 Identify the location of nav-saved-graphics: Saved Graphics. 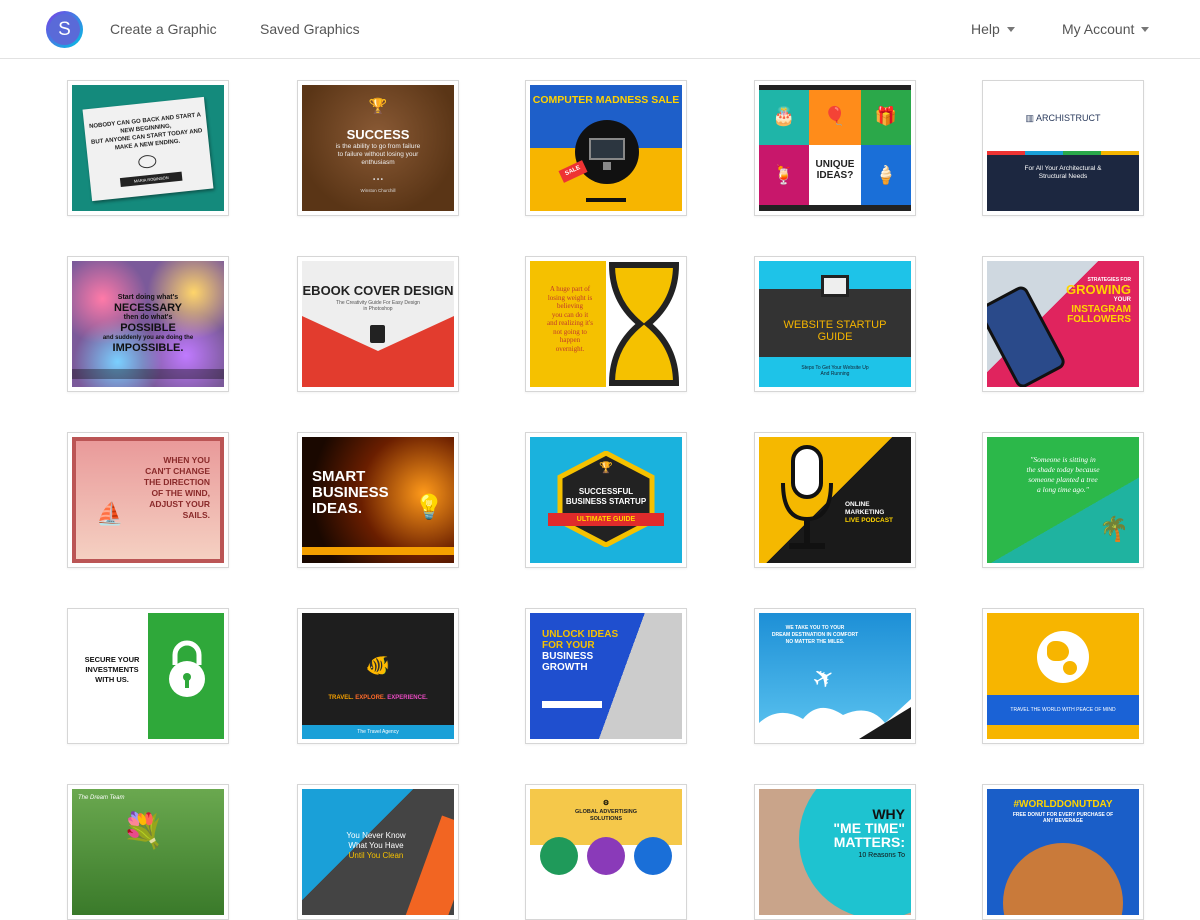
(310, 29).